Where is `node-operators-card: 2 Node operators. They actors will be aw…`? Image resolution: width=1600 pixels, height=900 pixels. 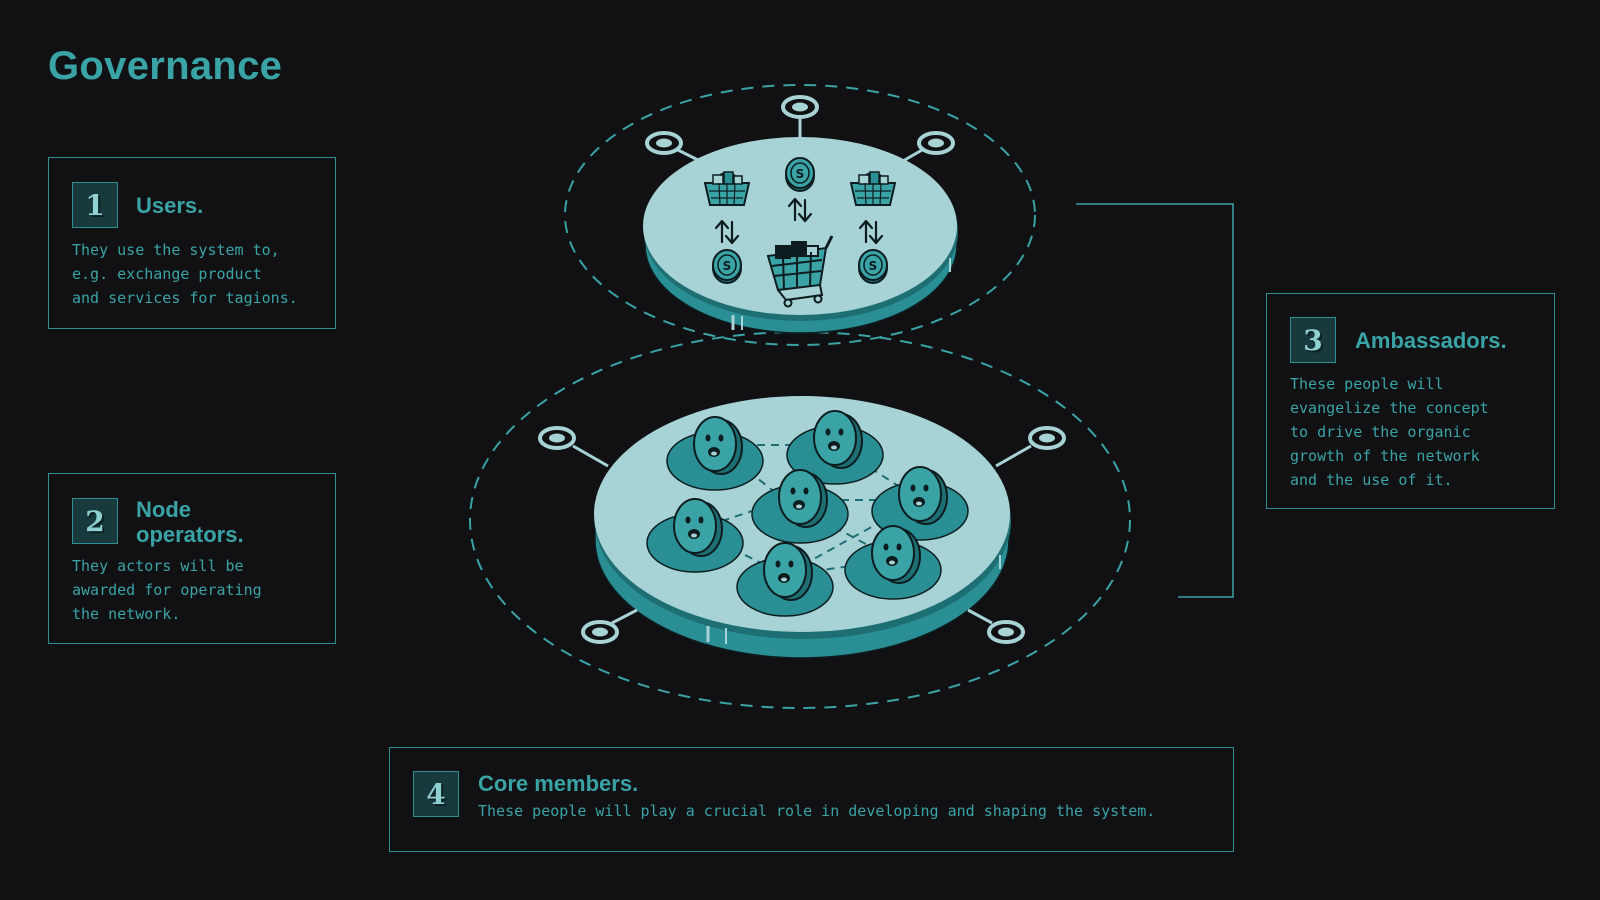
node-operators-card: 2 Node operators. They actors will be aw… is located at coordinates (192, 558).